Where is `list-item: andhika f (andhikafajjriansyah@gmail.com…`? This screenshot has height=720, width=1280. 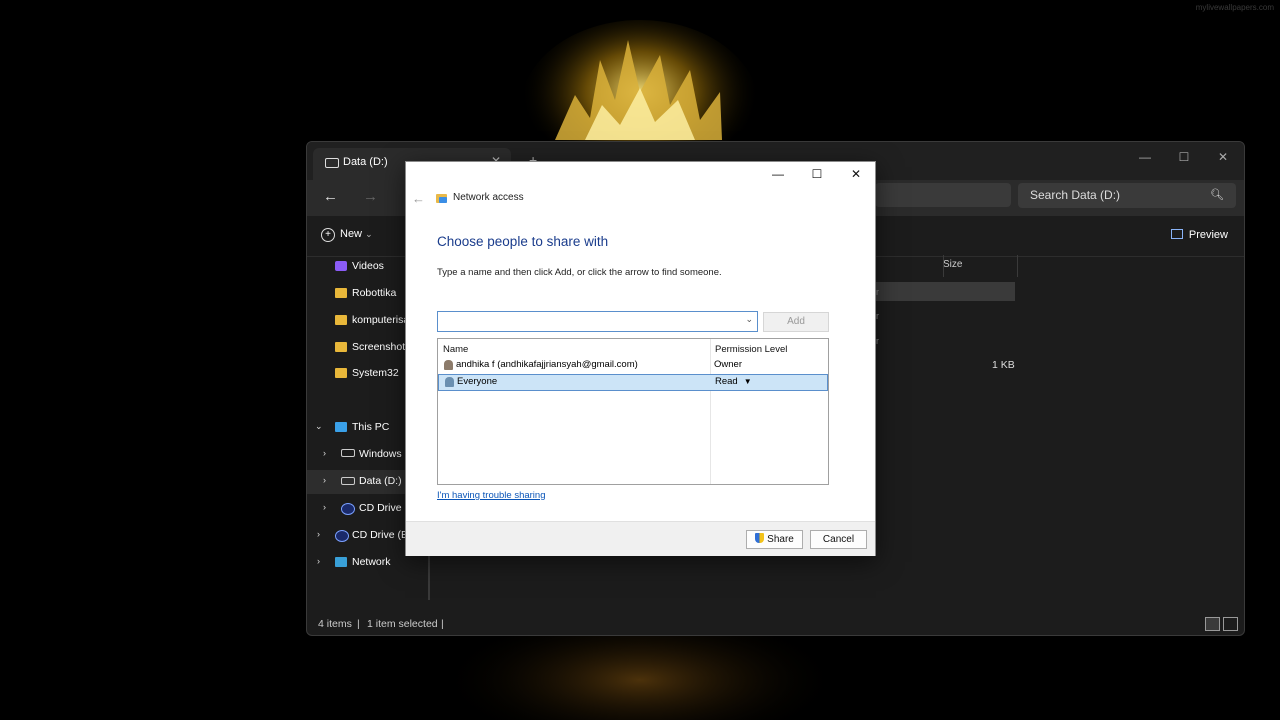 list-item: andhika f (andhikafajjriansyah@gmail.com… is located at coordinates (633, 365).